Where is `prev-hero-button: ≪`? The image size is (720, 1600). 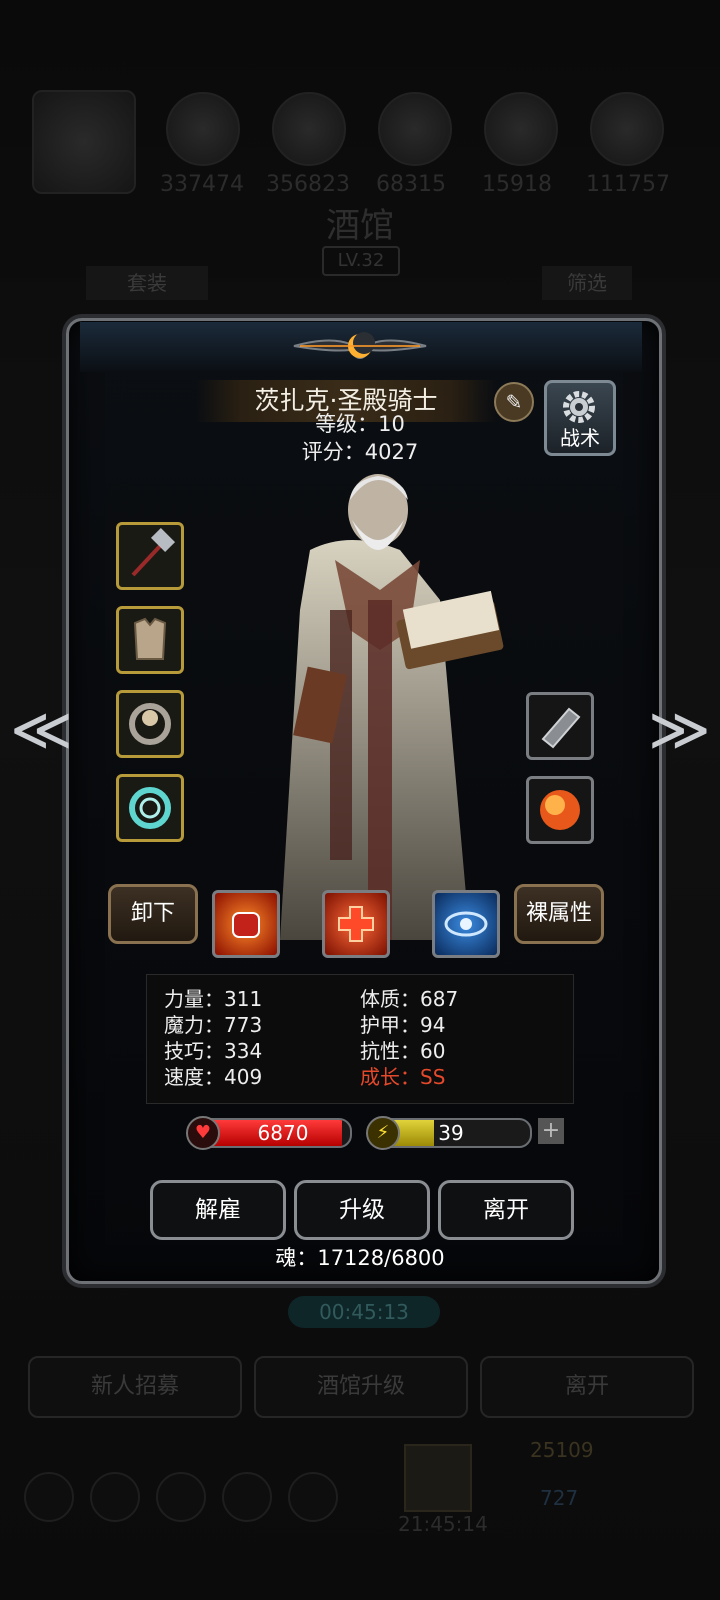
prev-hero-button: ≪ is located at coordinates (41, 730).